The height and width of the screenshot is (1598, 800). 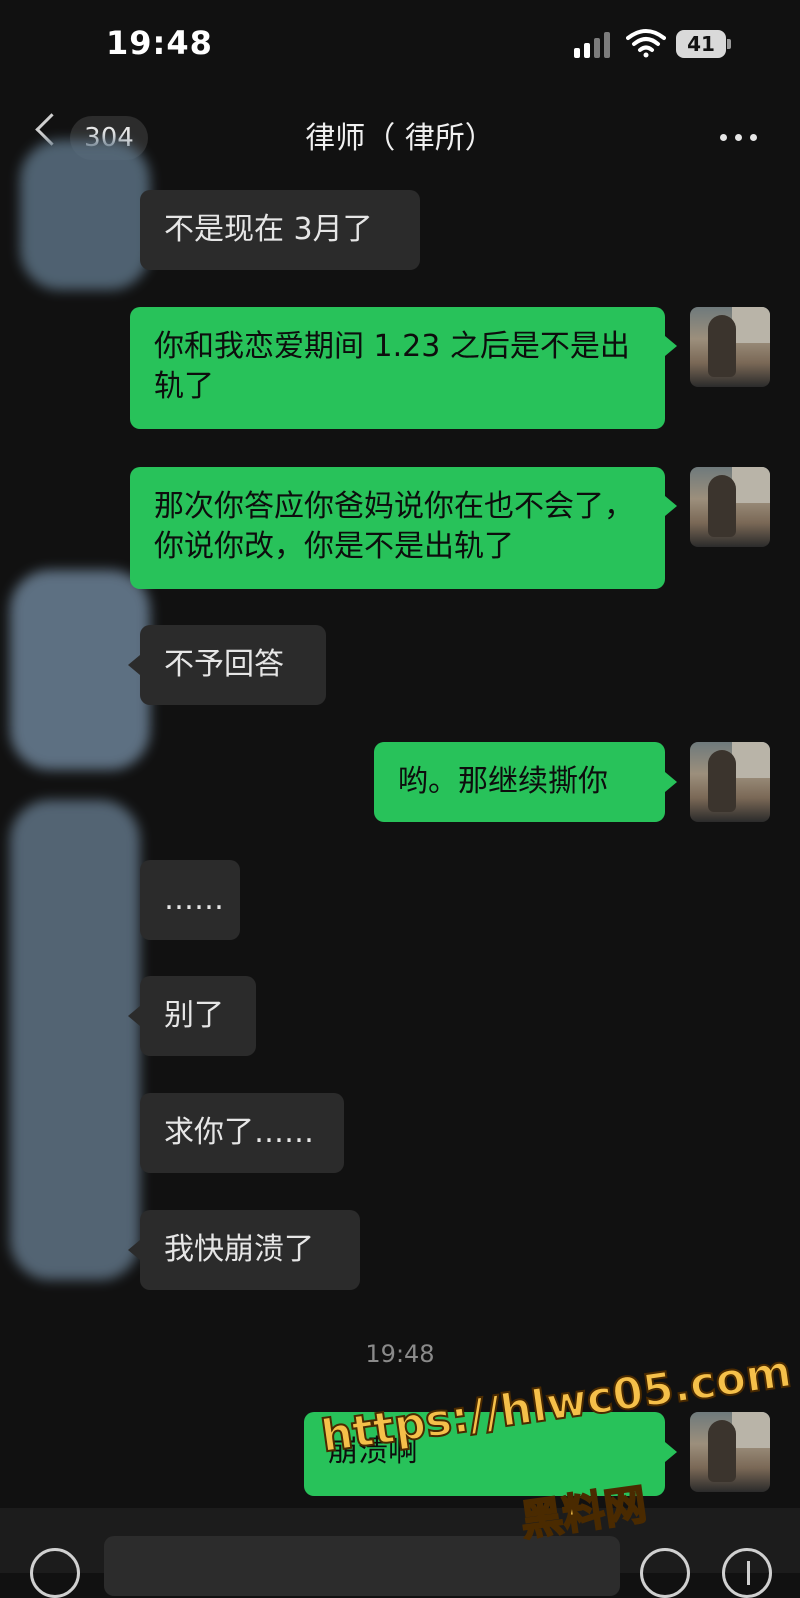 I want to click on plus-icon, so click(x=747, y=1573).